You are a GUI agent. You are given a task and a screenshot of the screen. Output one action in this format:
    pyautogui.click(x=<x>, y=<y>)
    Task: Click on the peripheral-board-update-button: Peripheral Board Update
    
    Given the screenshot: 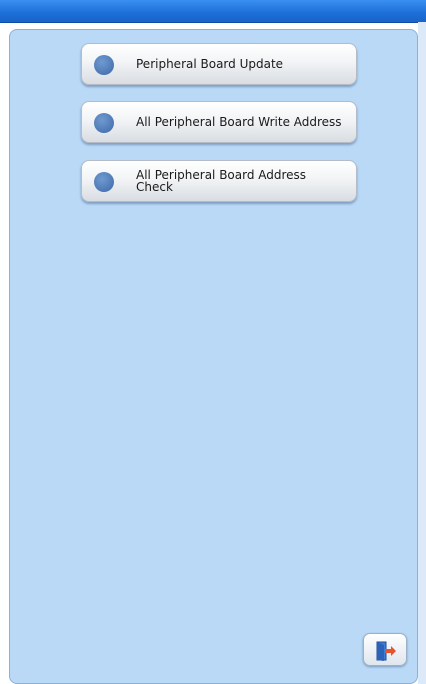 What is the action you would take?
    pyautogui.click(x=219, y=64)
    